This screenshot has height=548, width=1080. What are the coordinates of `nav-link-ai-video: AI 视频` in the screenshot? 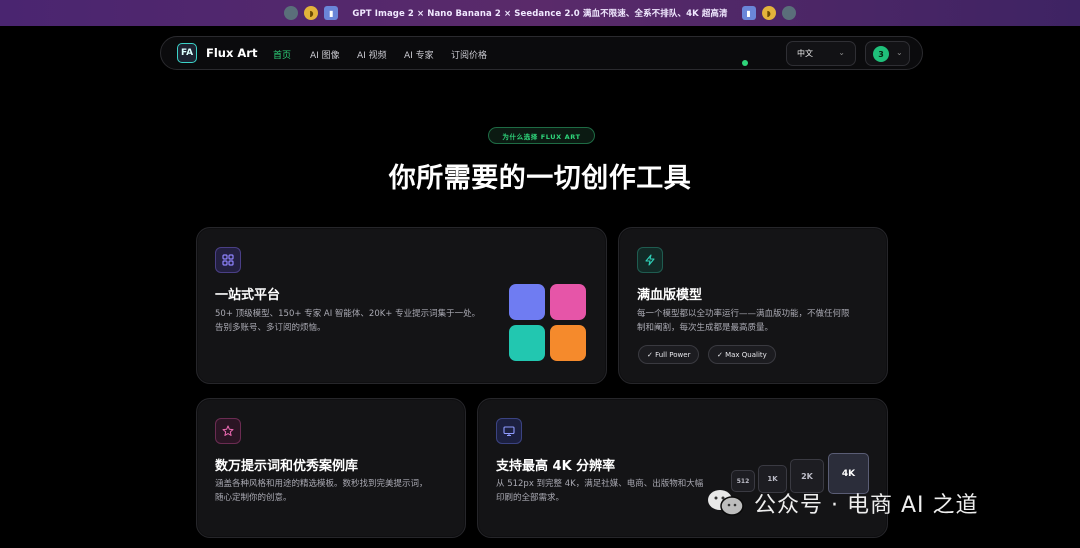 It's located at (372, 54).